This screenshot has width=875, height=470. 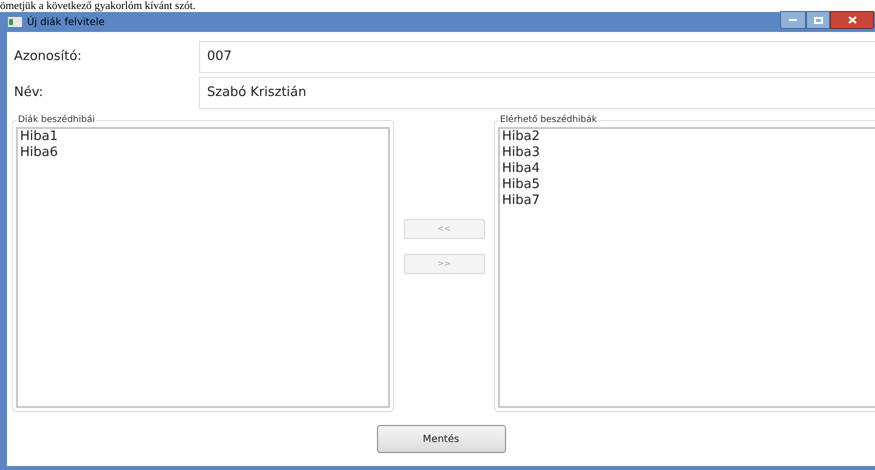 I want to click on list-item: Hiba5, so click(x=521, y=185).